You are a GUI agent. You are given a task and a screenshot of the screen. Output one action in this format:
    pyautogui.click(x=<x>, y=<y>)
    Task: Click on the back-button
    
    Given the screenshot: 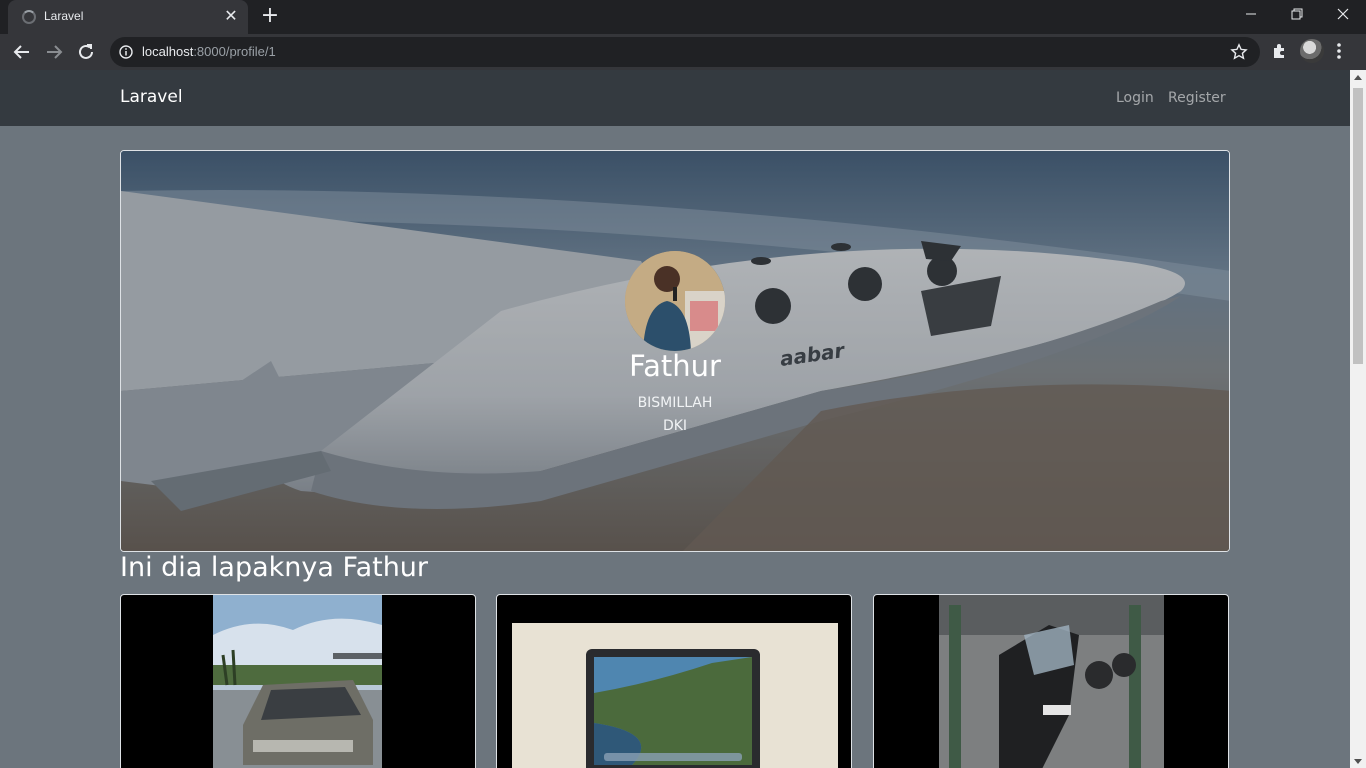 What is the action you would take?
    pyautogui.click(x=22, y=52)
    